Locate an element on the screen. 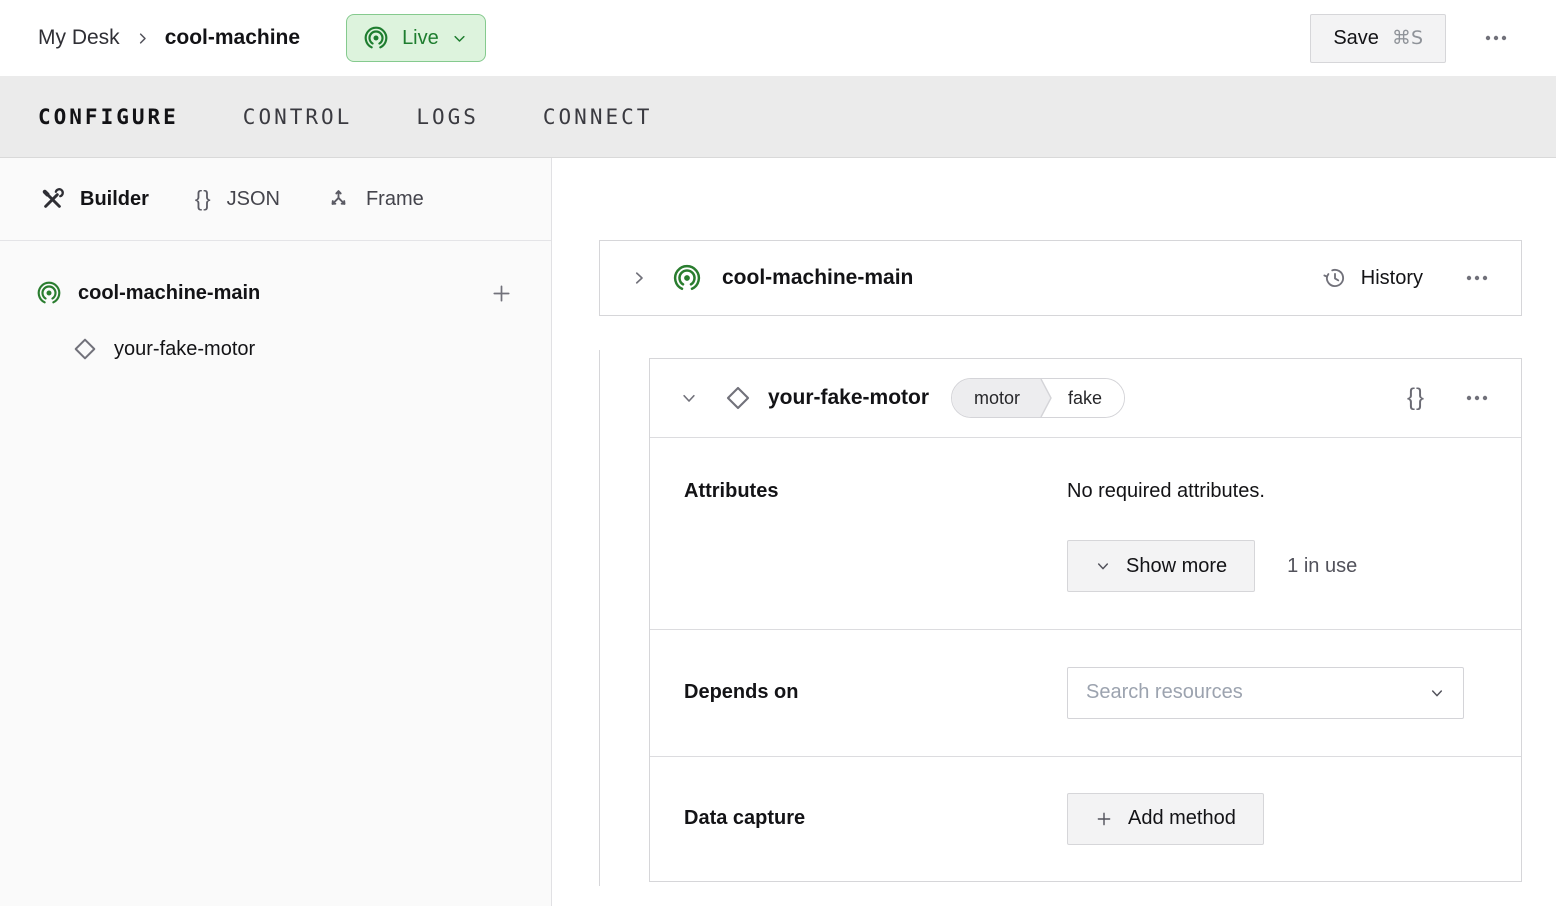 Image resolution: width=1556 pixels, height=906 pixels. show-more-button: Show more is located at coordinates (1161, 566).